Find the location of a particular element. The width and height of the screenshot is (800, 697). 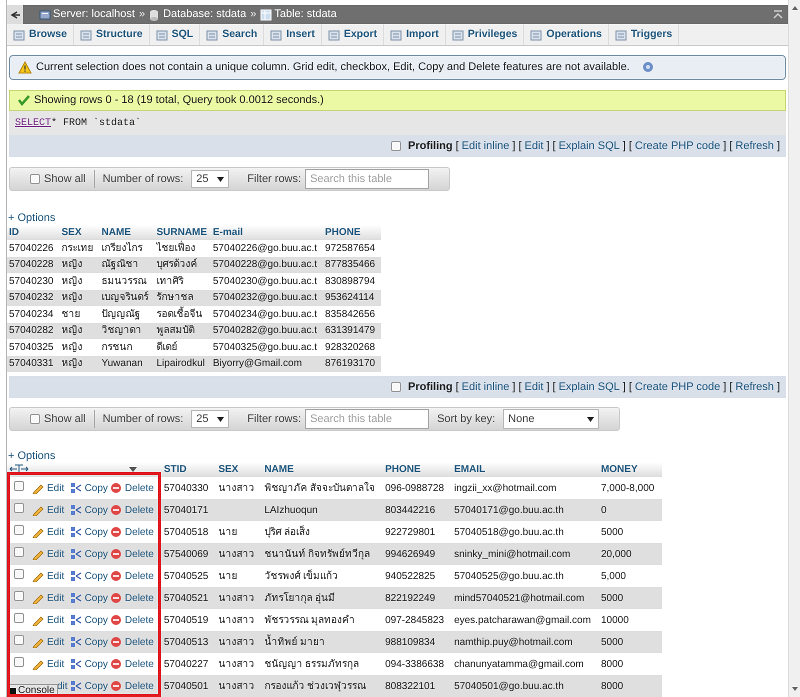

tab: Privileges is located at coordinates (485, 35).